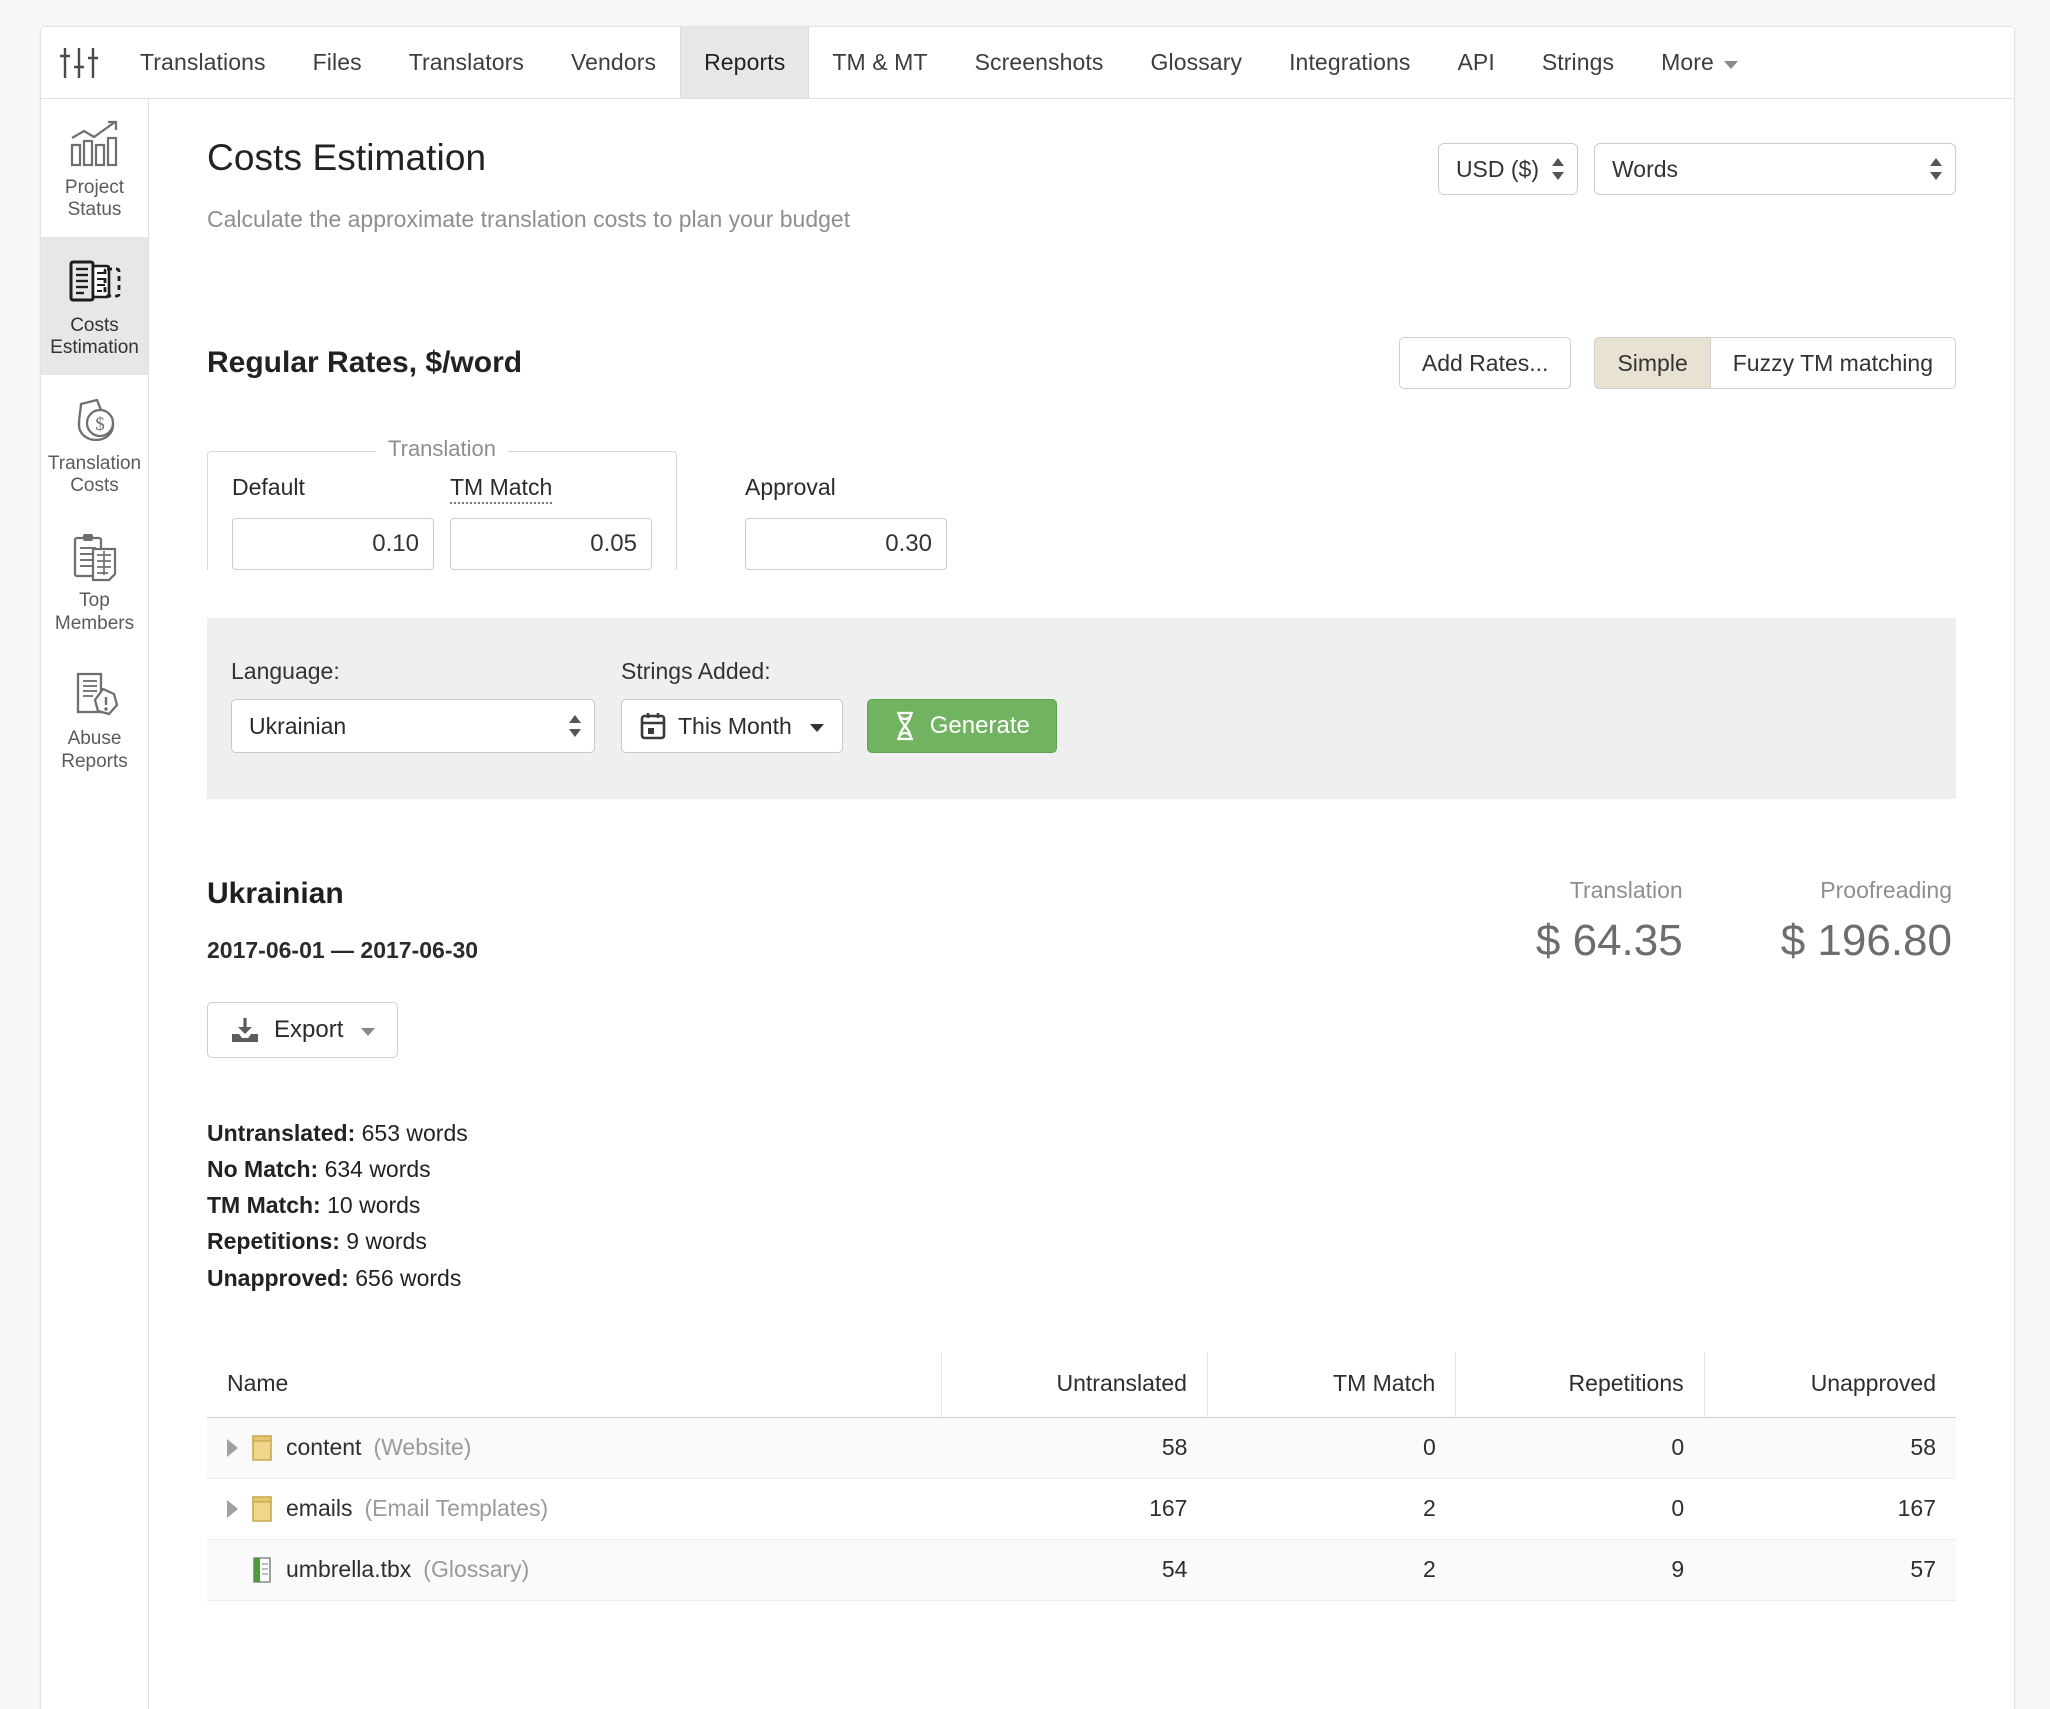  What do you see at coordinates (1081, 1509) in the screenshot?
I see `table-row: emails (Email Templates) 167 2 0 167` at bounding box center [1081, 1509].